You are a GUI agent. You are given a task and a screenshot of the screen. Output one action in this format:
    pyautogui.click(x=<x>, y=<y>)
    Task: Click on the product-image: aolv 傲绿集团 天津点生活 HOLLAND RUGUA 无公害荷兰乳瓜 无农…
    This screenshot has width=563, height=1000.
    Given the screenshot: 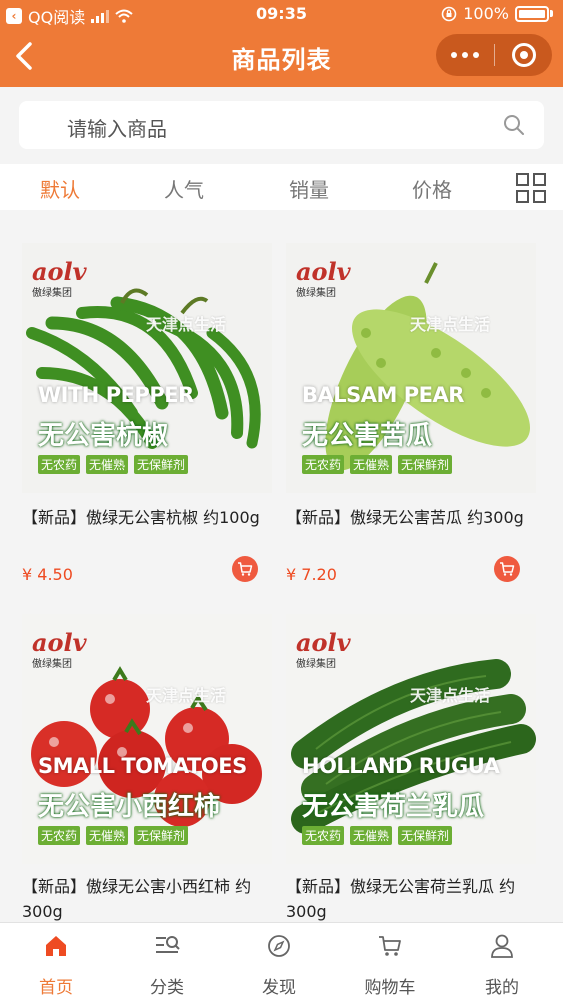 What is the action you would take?
    pyautogui.click(x=411, y=739)
    